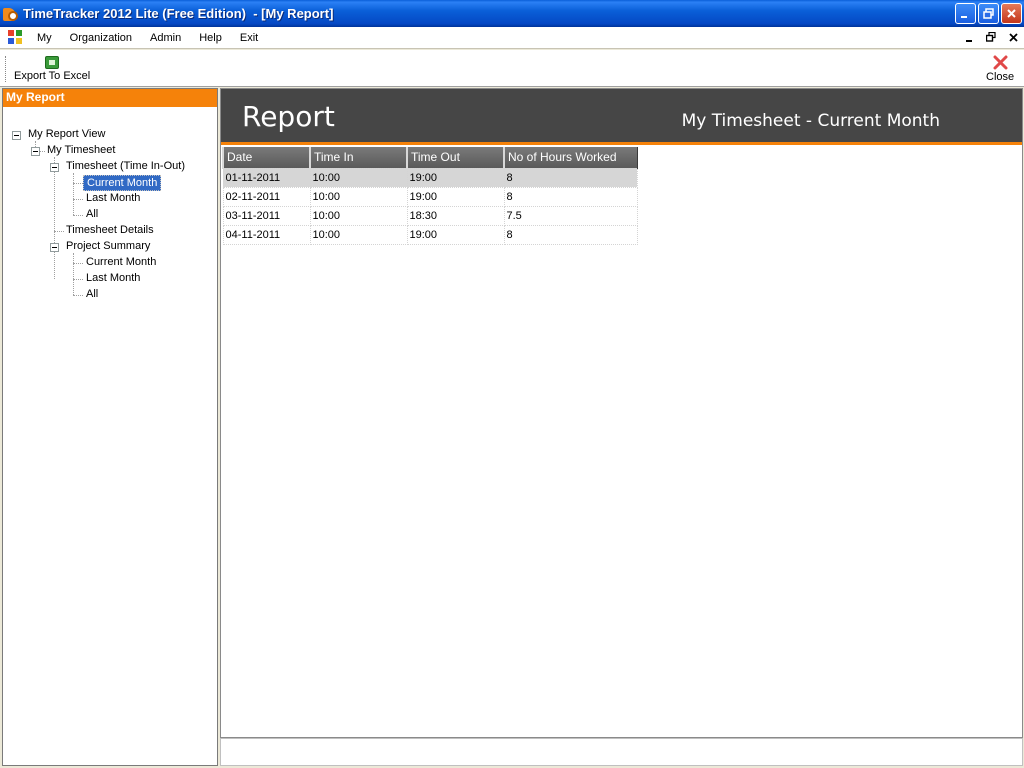 The height and width of the screenshot is (768, 1024). I want to click on restore-icon, so click(988, 13).